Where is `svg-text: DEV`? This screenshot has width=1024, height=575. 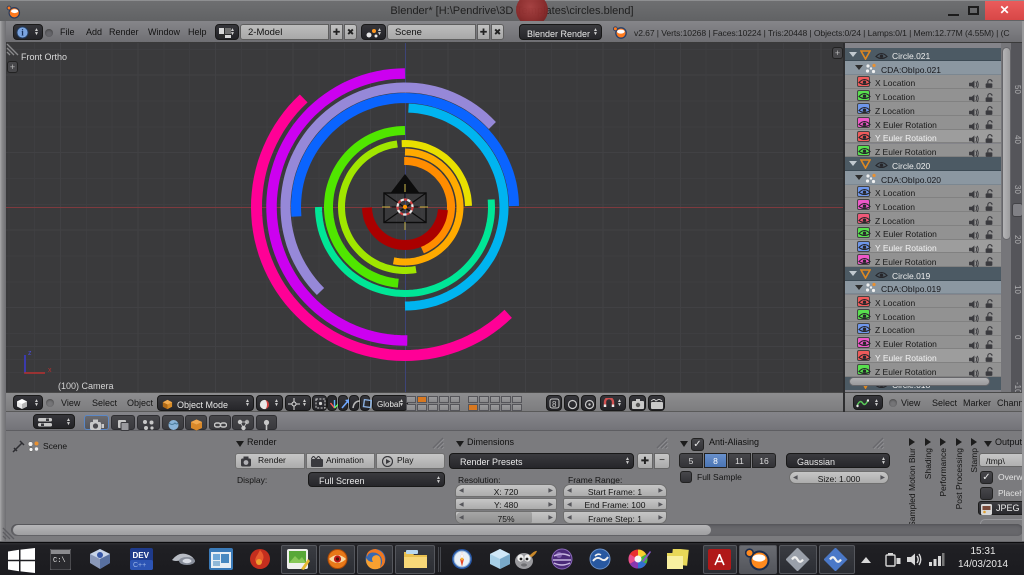 svg-text: DEV is located at coordinates (141, 555).